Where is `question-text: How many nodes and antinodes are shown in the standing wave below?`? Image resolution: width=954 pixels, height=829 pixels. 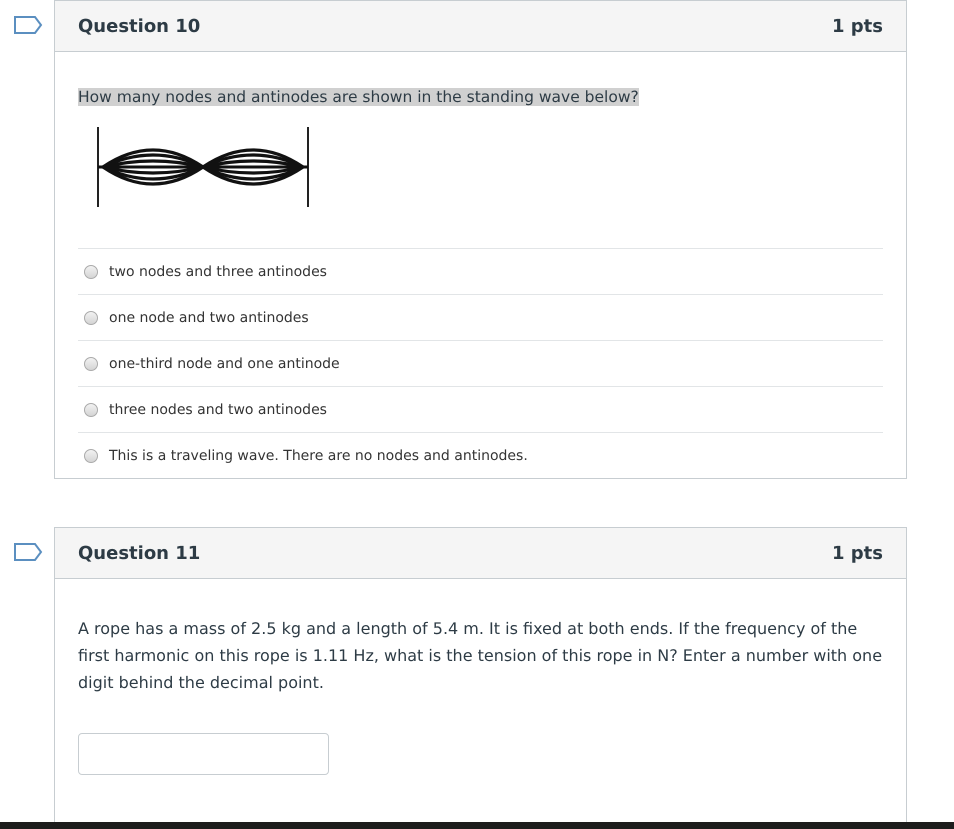 question-text: How many nodes and antinodes are shown in the standing wave below? is located at coordinates (358, 97).